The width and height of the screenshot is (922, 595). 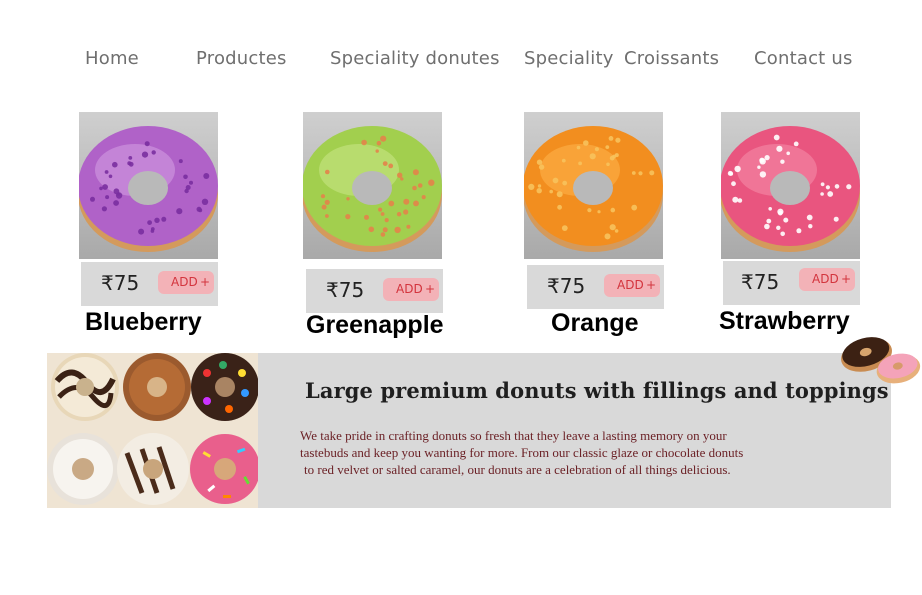 I want to click on product-name: Strawberry, so click(x=784, y=321).